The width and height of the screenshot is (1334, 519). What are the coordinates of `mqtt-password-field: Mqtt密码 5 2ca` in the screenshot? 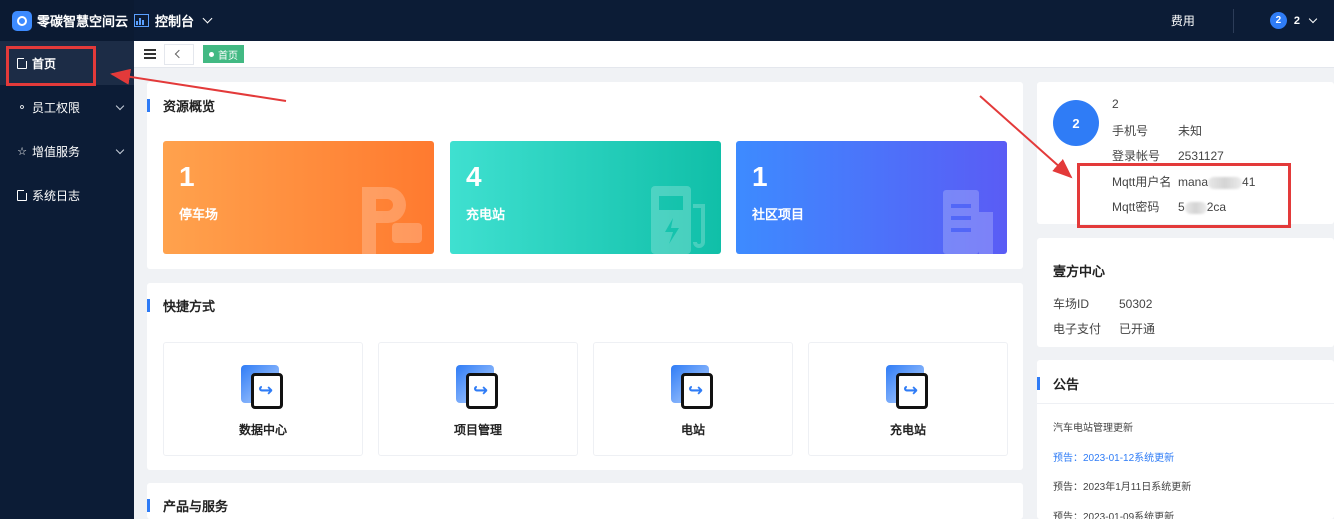 It's located at (1169, 207).